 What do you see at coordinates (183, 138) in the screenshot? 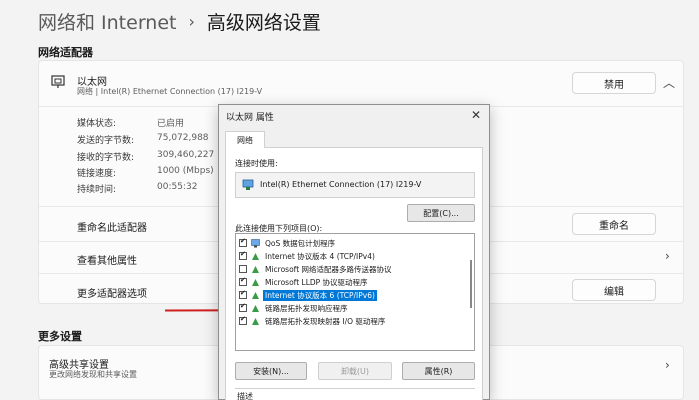
I see `prop-value: 75,072,988` at bounding box center [183, 138].